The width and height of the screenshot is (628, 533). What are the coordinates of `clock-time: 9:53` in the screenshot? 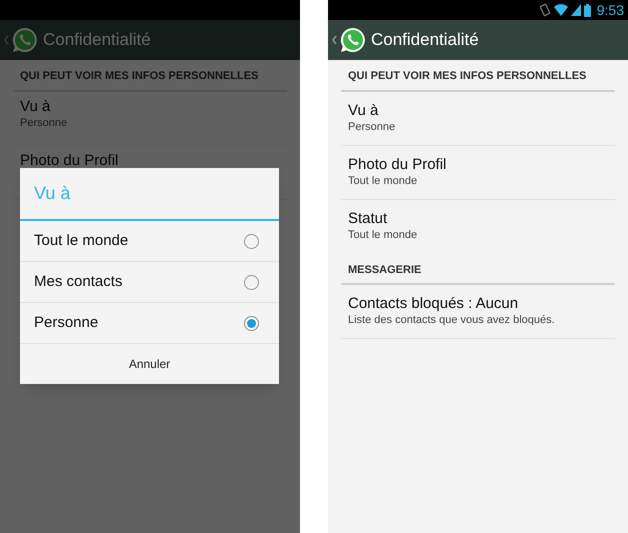 It's located at (610, 10).